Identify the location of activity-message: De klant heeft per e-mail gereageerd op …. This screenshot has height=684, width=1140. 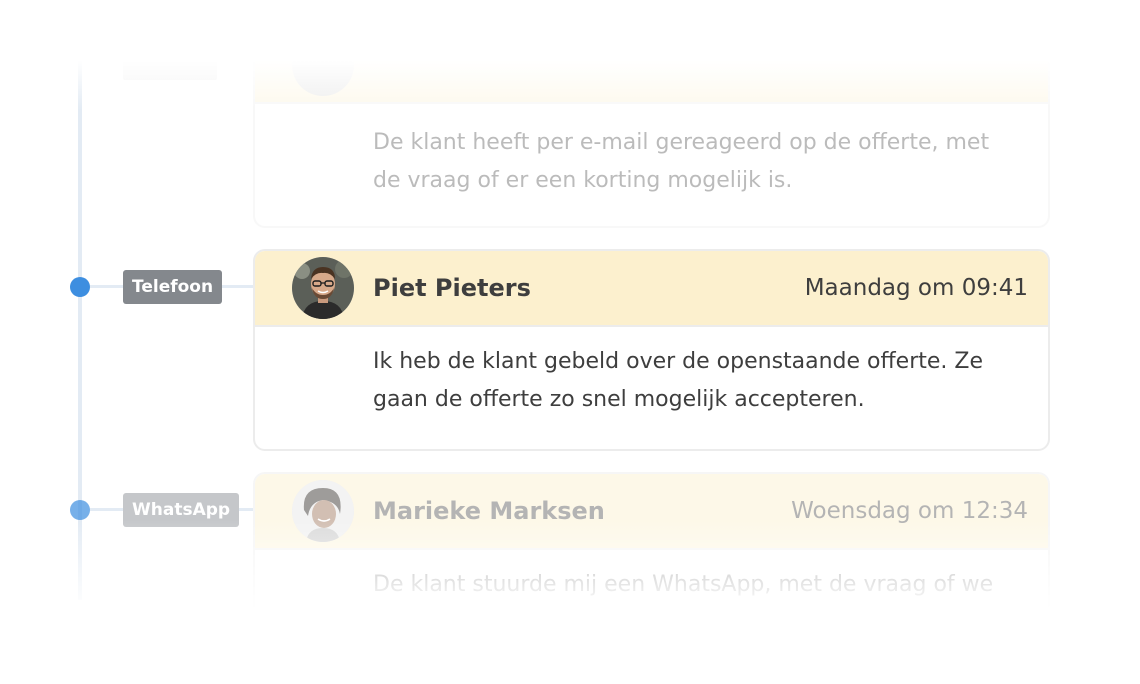
(681, 161).